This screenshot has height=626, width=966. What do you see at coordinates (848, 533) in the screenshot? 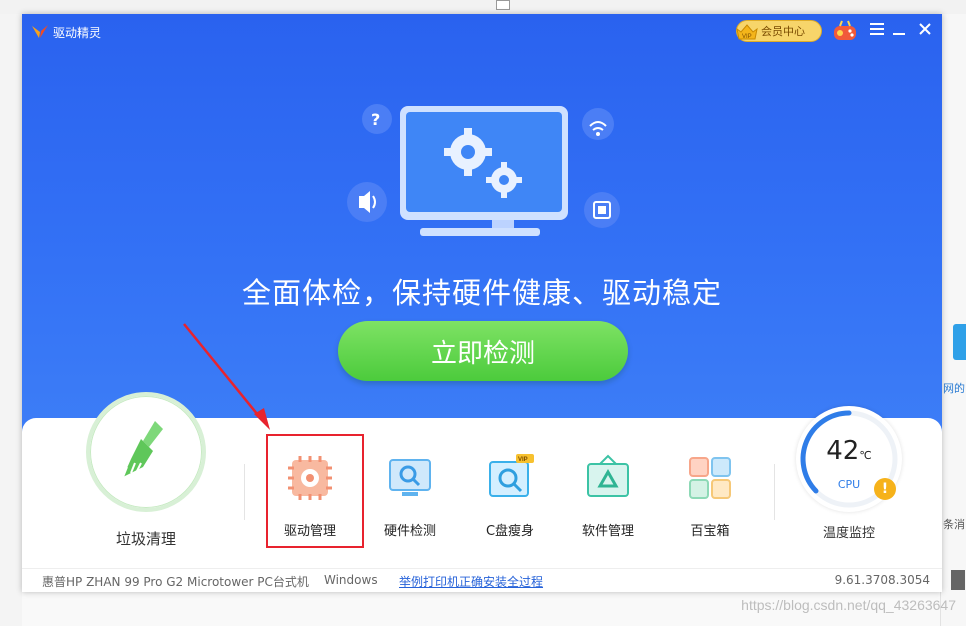
I see `temperature-monitor-label: 温度监控` at bounding box center [848, 533].